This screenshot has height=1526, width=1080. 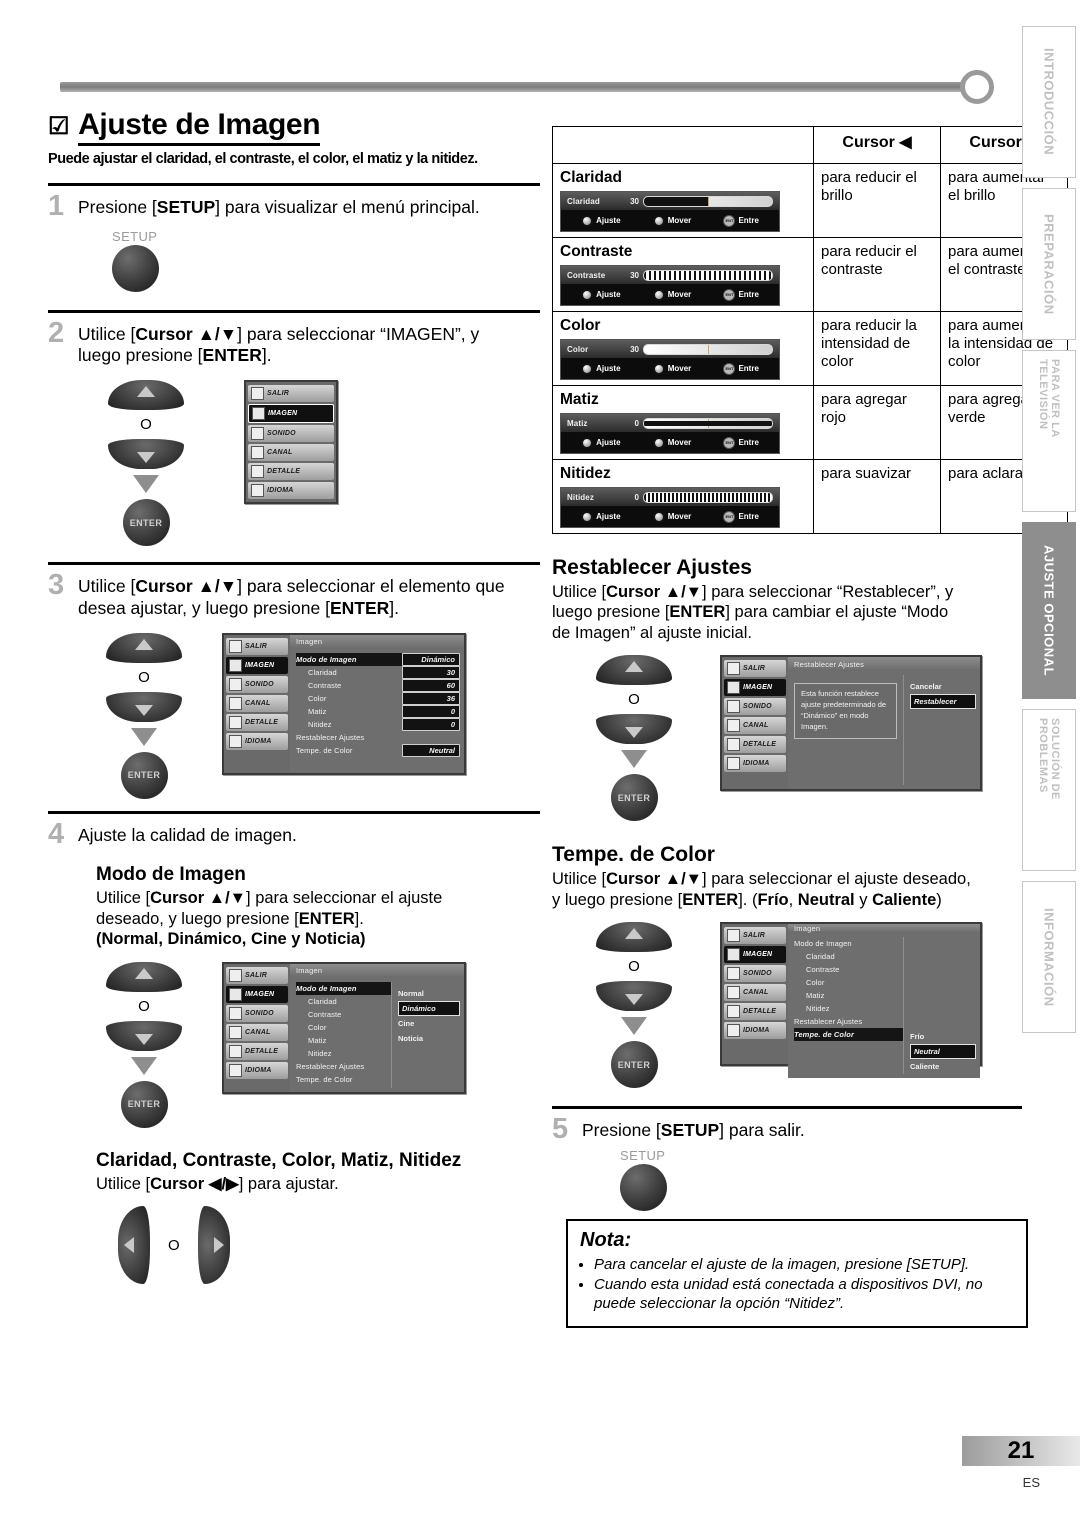 I want to click on step-3-number: 3, so click(x=56, y=585).